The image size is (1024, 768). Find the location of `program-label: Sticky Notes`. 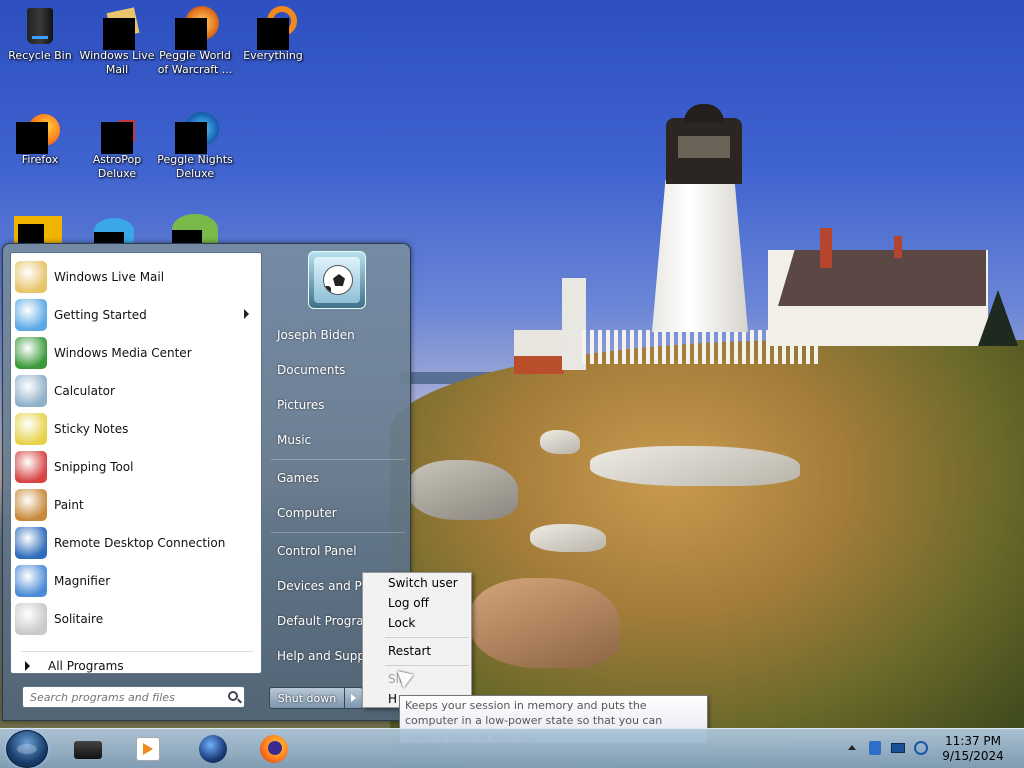

program-label: Sticky Notes is located at coordinates (91, 429).